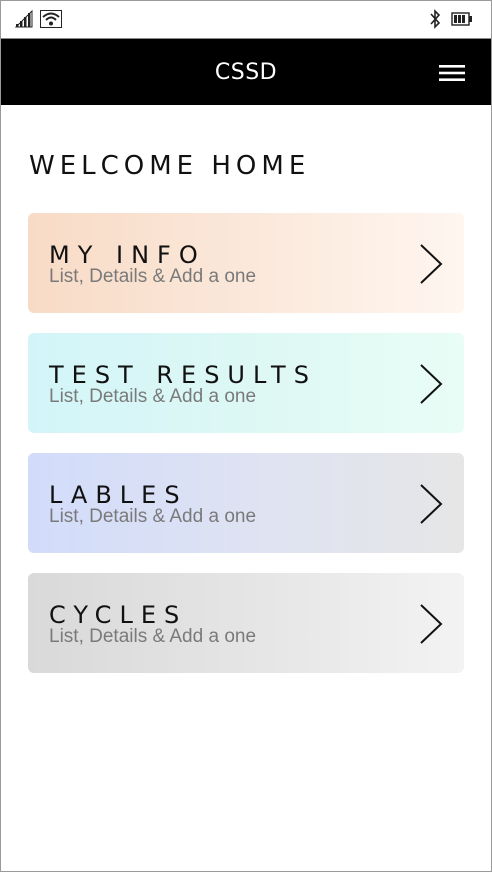 The height and width of the screenshot is (872, 492). Describe the element at coordinates (246, 263) in the screenshot. I see `card-my-info: MY INFO List, Details & Add a one` at that location.